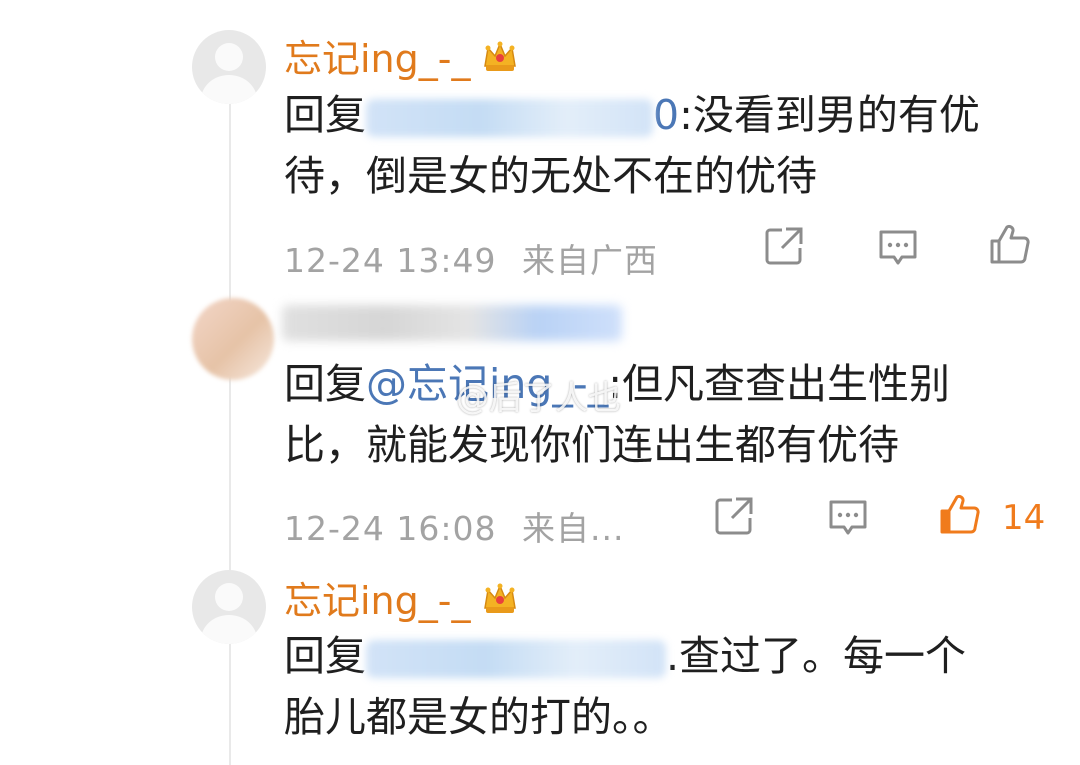 The height and width of the screenshot is (765, 1080). Describe the element at coordinates (591, 445) in the screenshot. I see `comment-text-line2: 比，就能发现你们连出生都有优待` at that location.